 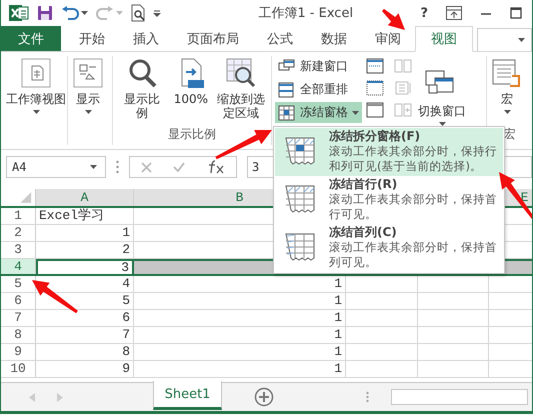 I want to click on menu-item: 冻结首列(C) 滚动工作表其余部分时，保持首列可见。, so click(x=389, y=248).